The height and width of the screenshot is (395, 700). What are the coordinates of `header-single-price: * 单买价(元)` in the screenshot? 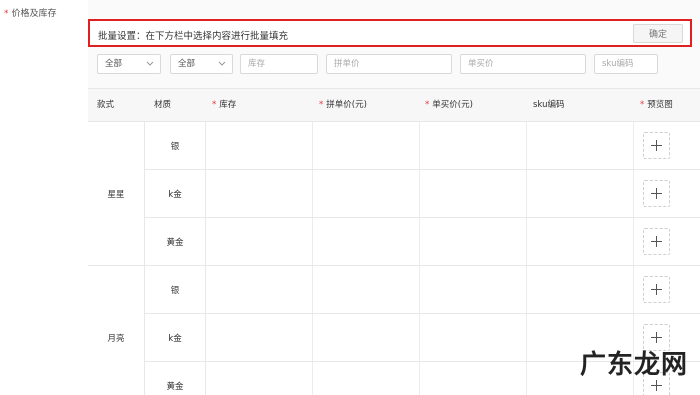 It's located at (449, 105).